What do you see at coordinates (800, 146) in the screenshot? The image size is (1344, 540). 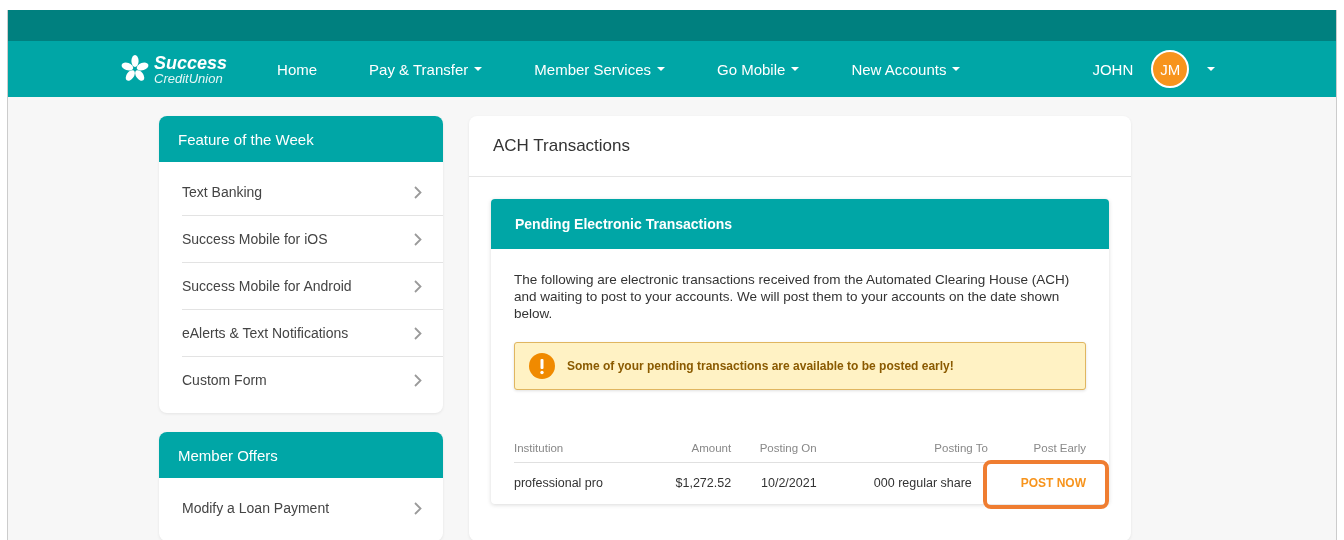 I see `page-title: ACH Transactions` at bounding box center [800, 146].